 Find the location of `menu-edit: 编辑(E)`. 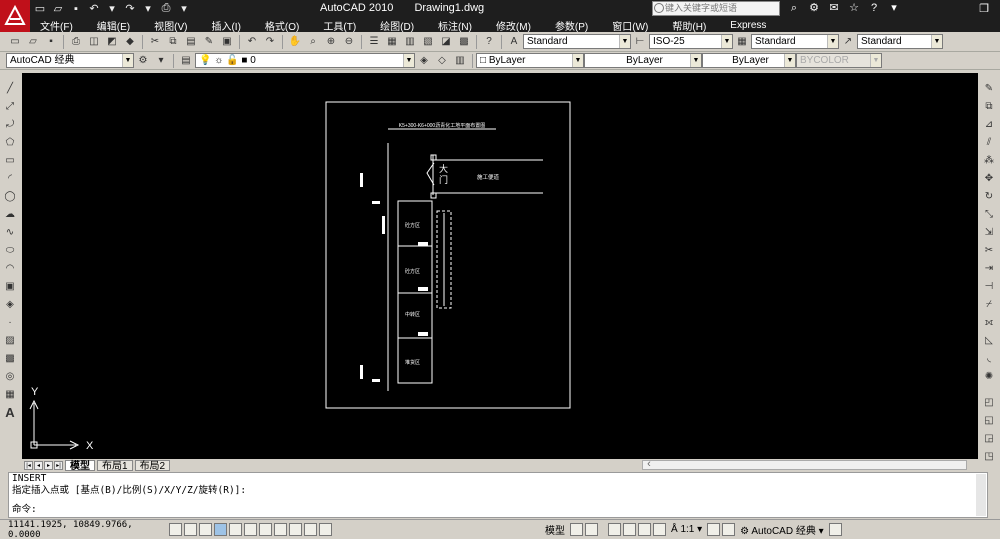

menu-edit: 编辑(E) is located at coordinates (113, 25).